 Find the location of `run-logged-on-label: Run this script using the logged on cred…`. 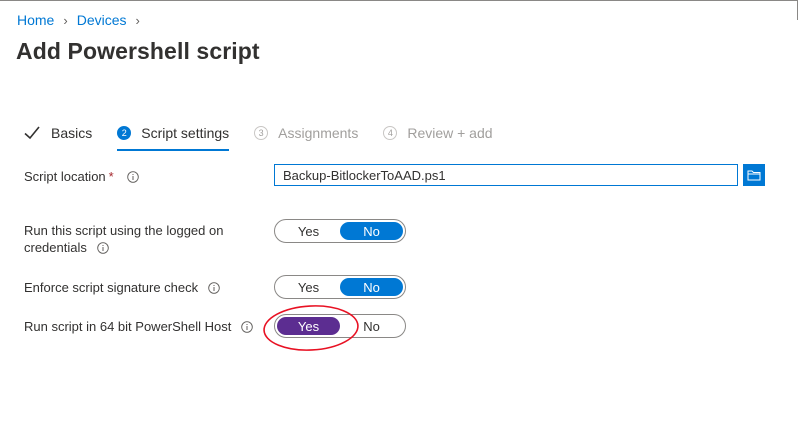

run-logged-on-label: Run this script using the logged on cred… is located at coordinates (123, 239).